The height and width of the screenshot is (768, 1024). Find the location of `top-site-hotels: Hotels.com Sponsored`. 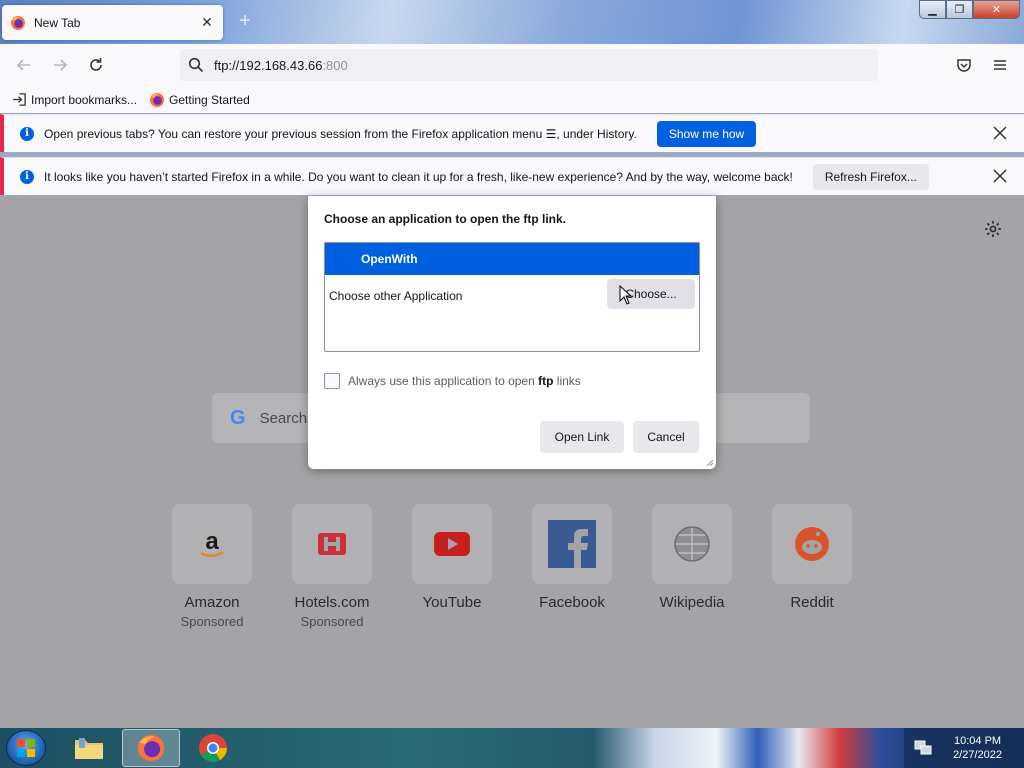

top-site-hotels: Hotels.com Sponsored is located at coordinates (332, 566).